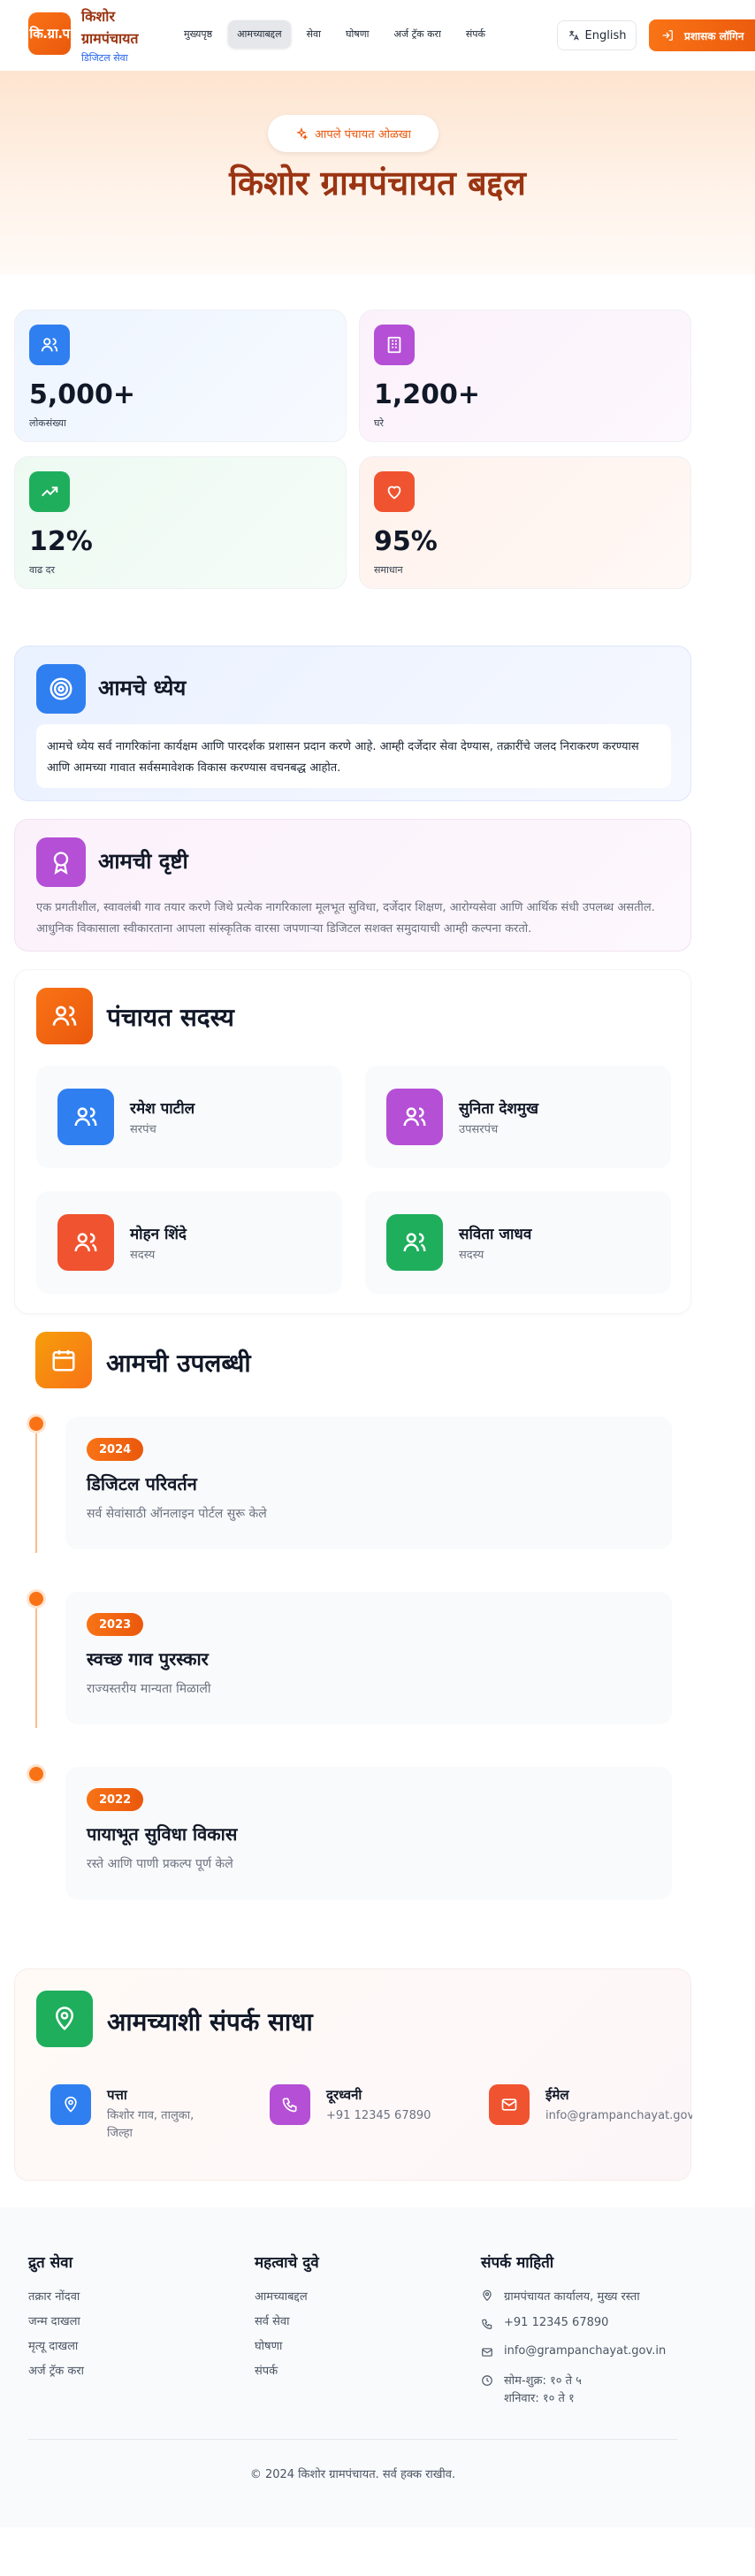 This screenshot has width=755, height=2576. Describe the element at coordinates (557, 2095) in the screenshot. I see `contact-label: ईमेल` at that location.